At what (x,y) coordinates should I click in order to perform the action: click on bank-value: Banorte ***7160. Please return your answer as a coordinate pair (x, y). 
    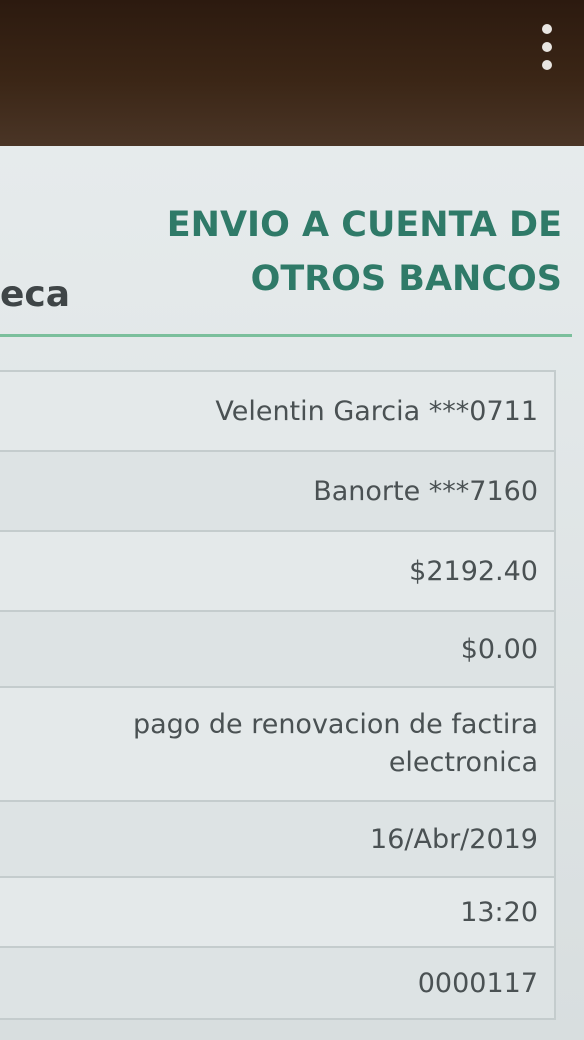
    Looking at the image, I should click on (425, 491).